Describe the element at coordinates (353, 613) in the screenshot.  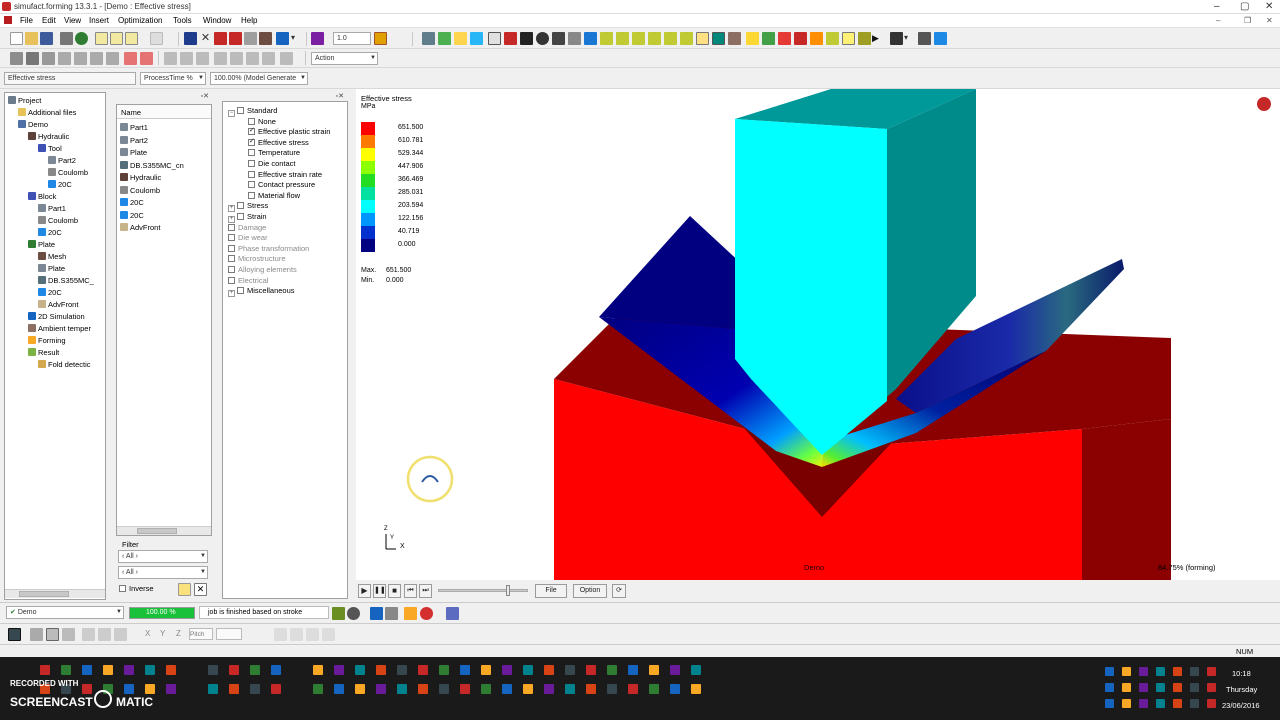
I see `stop-circle-icon` at that location.